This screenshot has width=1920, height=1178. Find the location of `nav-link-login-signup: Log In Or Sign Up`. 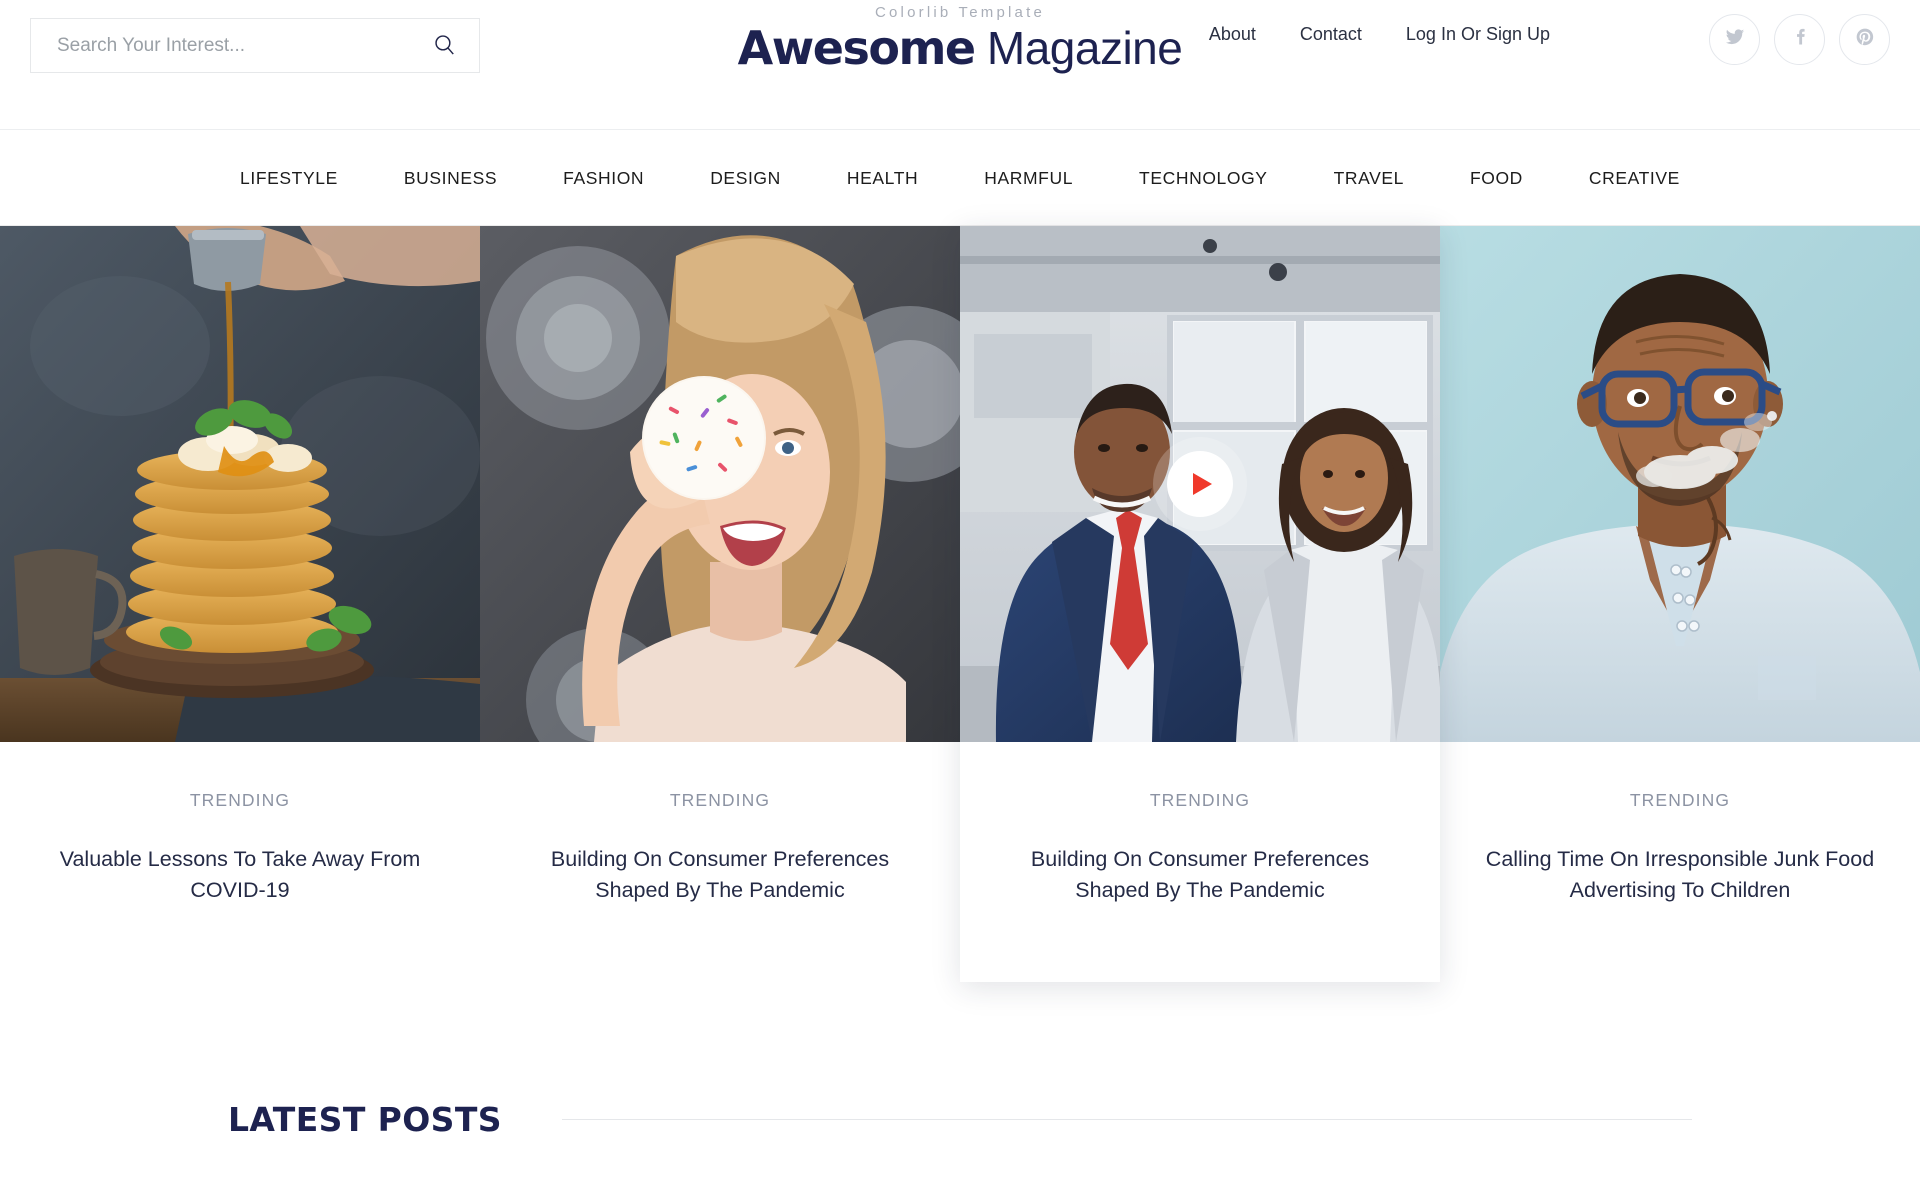

nav-link-login-signup: Log In Or Sign Up is located at coordinates (1478, 34).